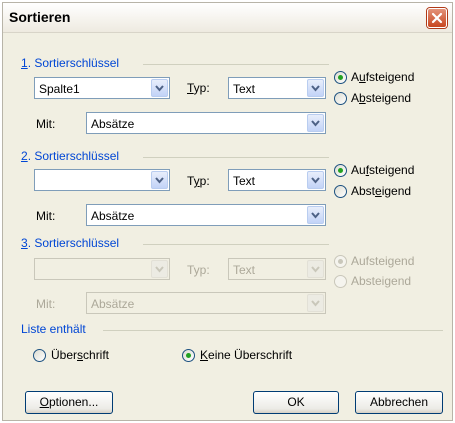 The width and height of the screenshot is (455, 423). Describe the element at coordinates (206, 303) in the screenshot. I see `sort-key-3-with-select: Absätze` at that location.